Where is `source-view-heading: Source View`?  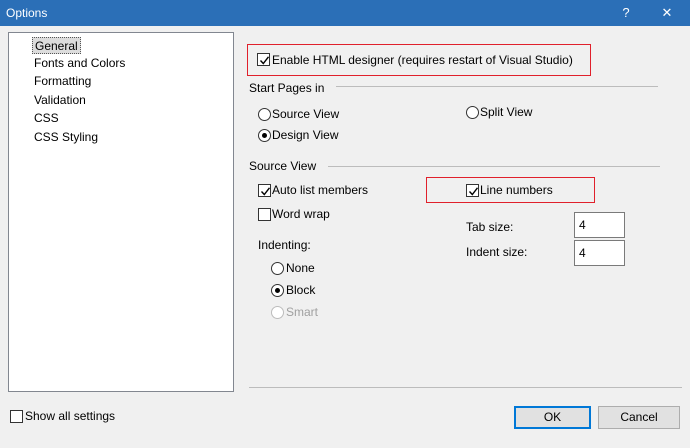
source-view-heading: Source View is located at coordinates (283, 166).